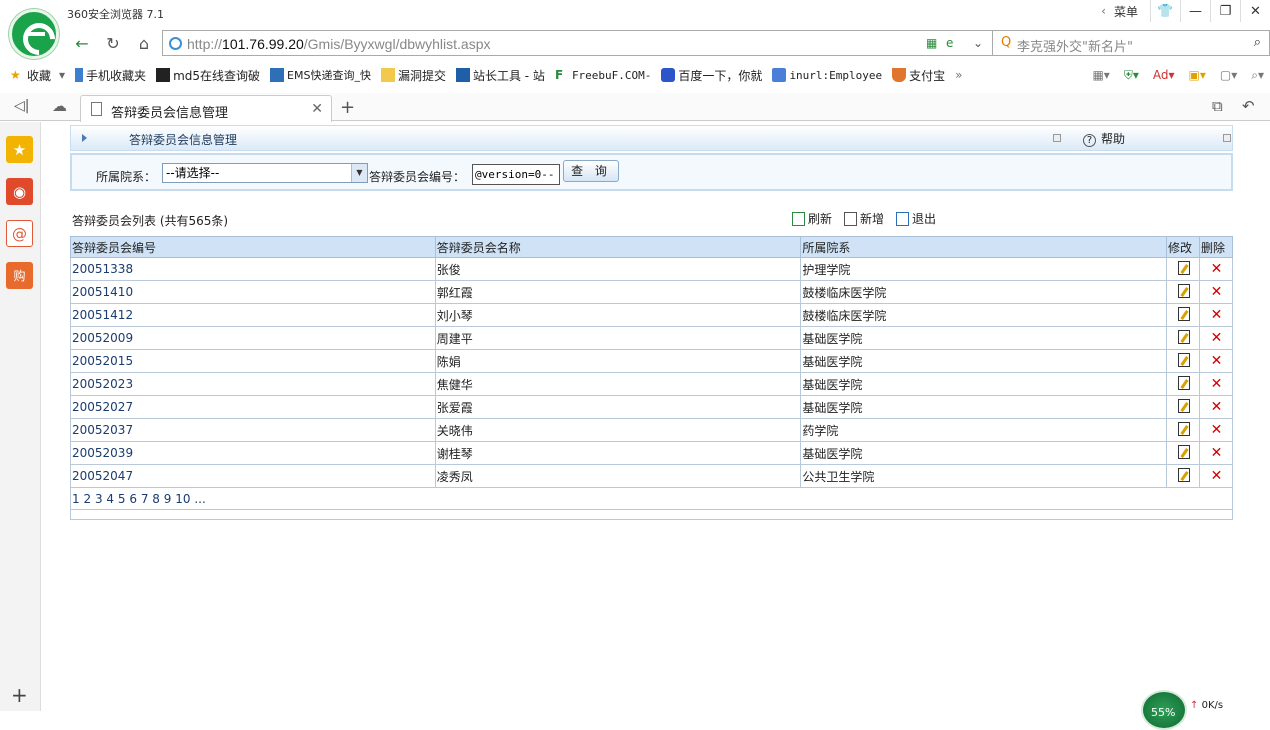 The height and width of the screenshot is (730, 1270). What do you see at coordinates (931, 43) in the screenshot?
I see `qr-code-icon: ▦` at bounding box center [931, 43].